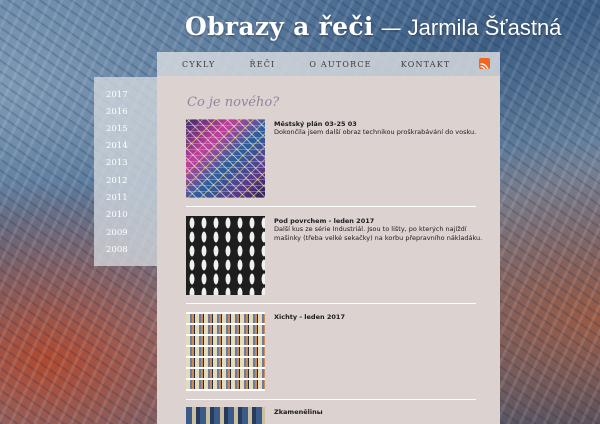 This screenshot has width=600, height=424. Describe the element at coordinates (426, 64) in the screenshot. I see `nav-item-contact: Kontakt` at that location.